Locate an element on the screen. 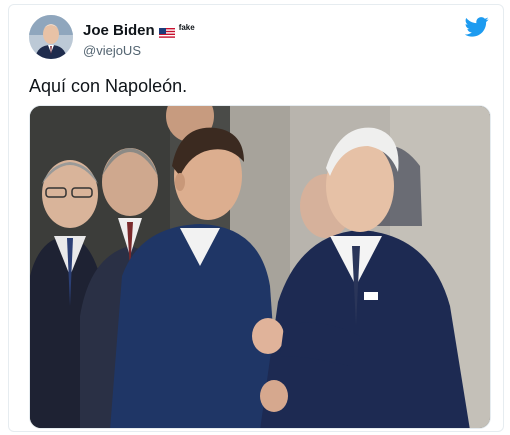 Image resolution: width=510 pixels, height=435 pixels. author-row: Joe Biden fake is located at coordinates (139, 31).